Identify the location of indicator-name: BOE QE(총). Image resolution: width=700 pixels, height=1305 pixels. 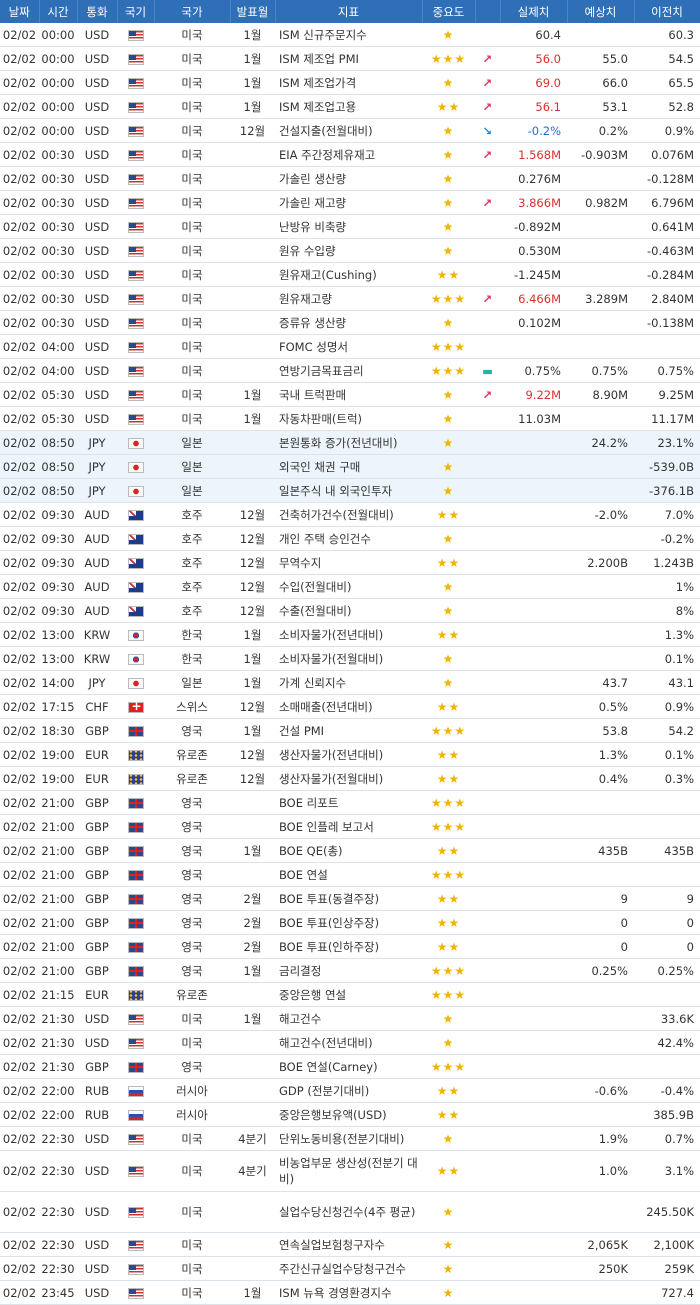
(348, 850).